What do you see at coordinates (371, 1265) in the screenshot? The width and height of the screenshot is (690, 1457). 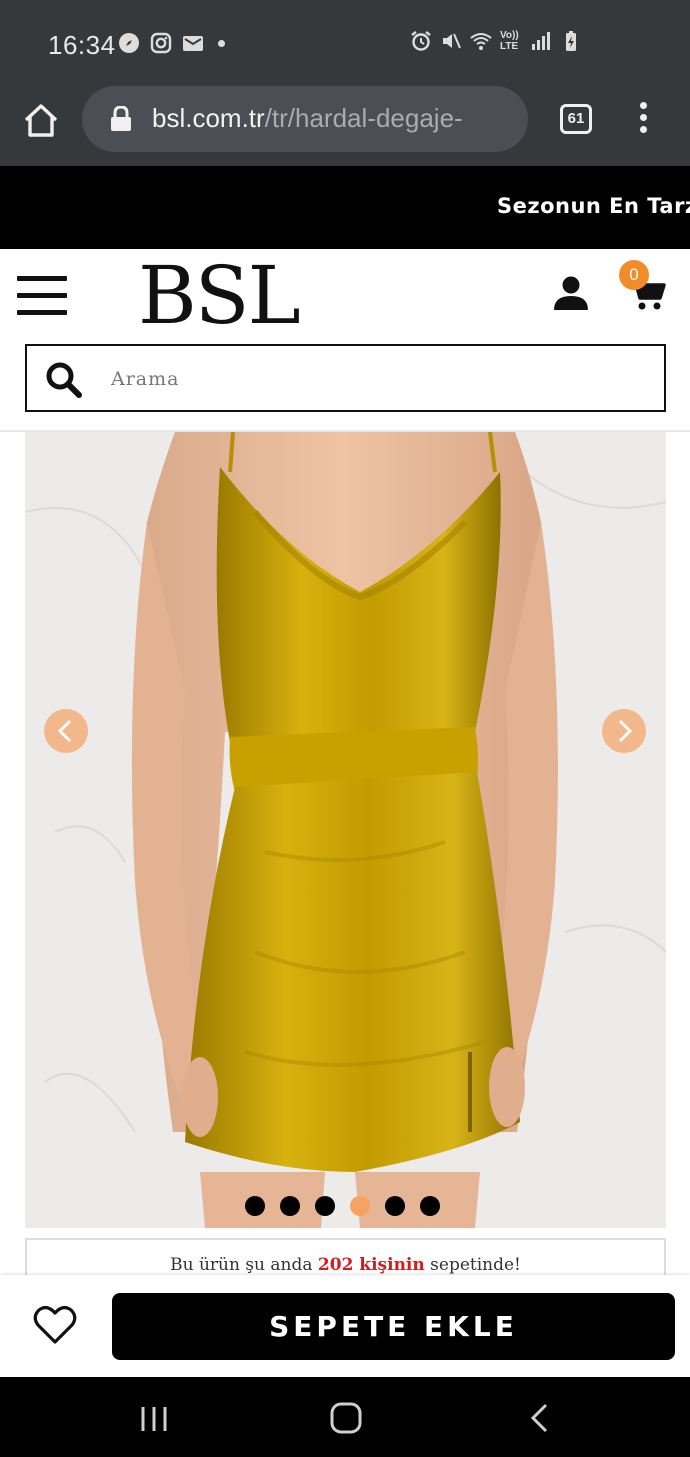 I see `notice-count: 202 kişinin` at bounding box center [371, 1265].